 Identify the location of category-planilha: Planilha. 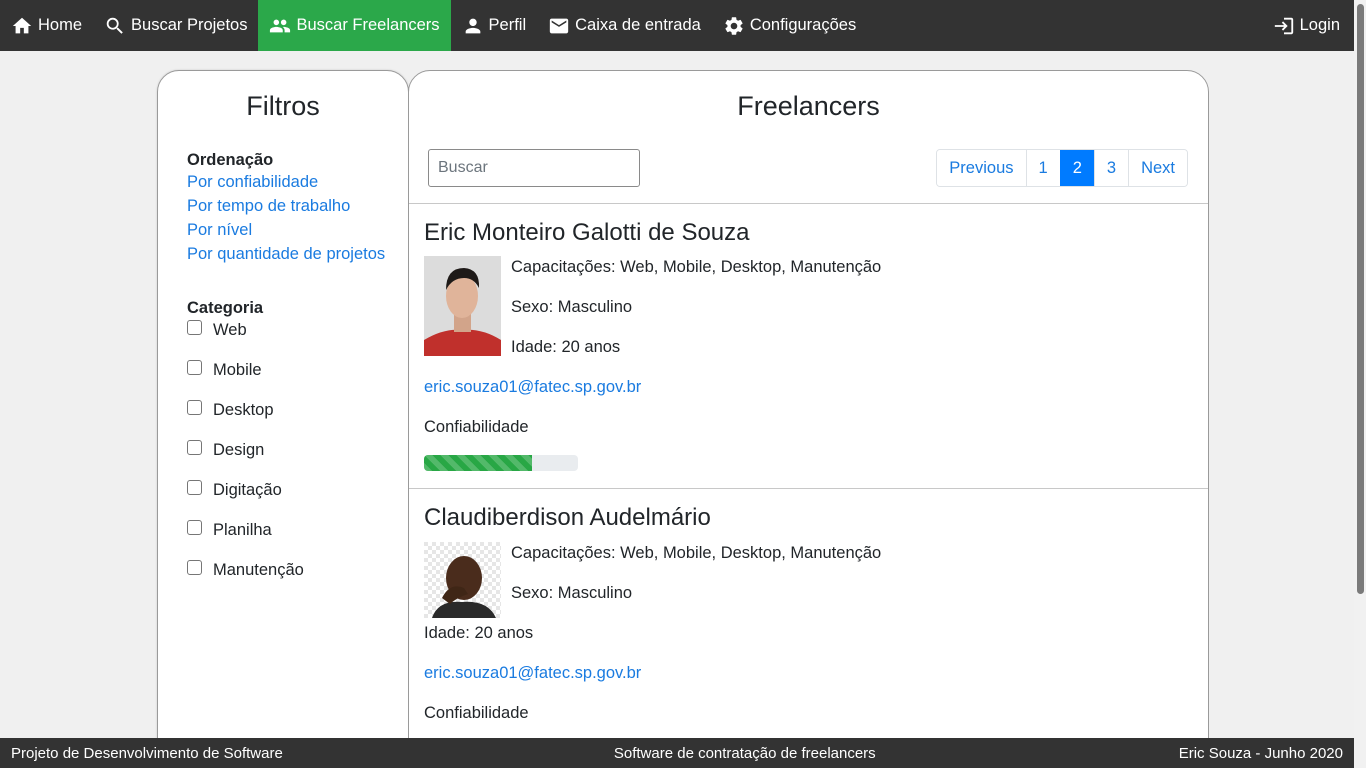
(297, 530).